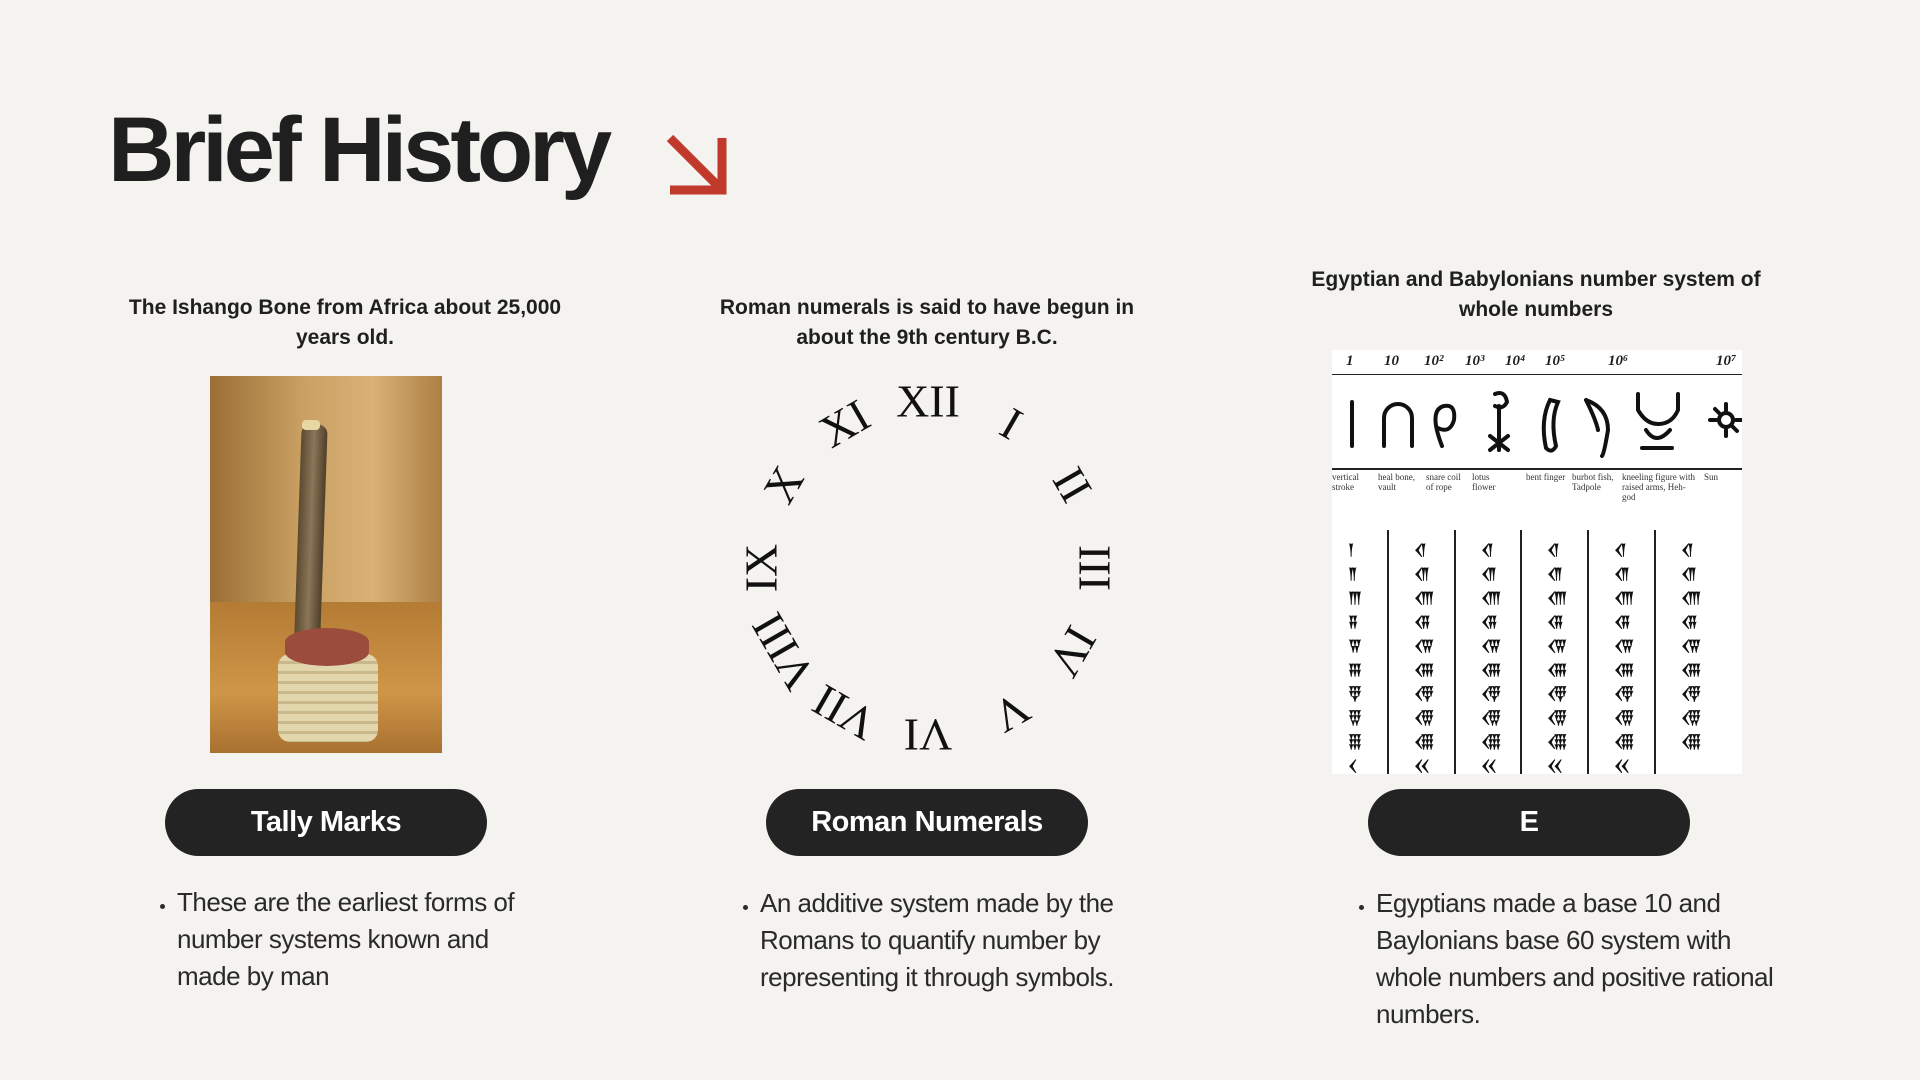  I want to click on power-label: 10⁶, so click(1618, 361).